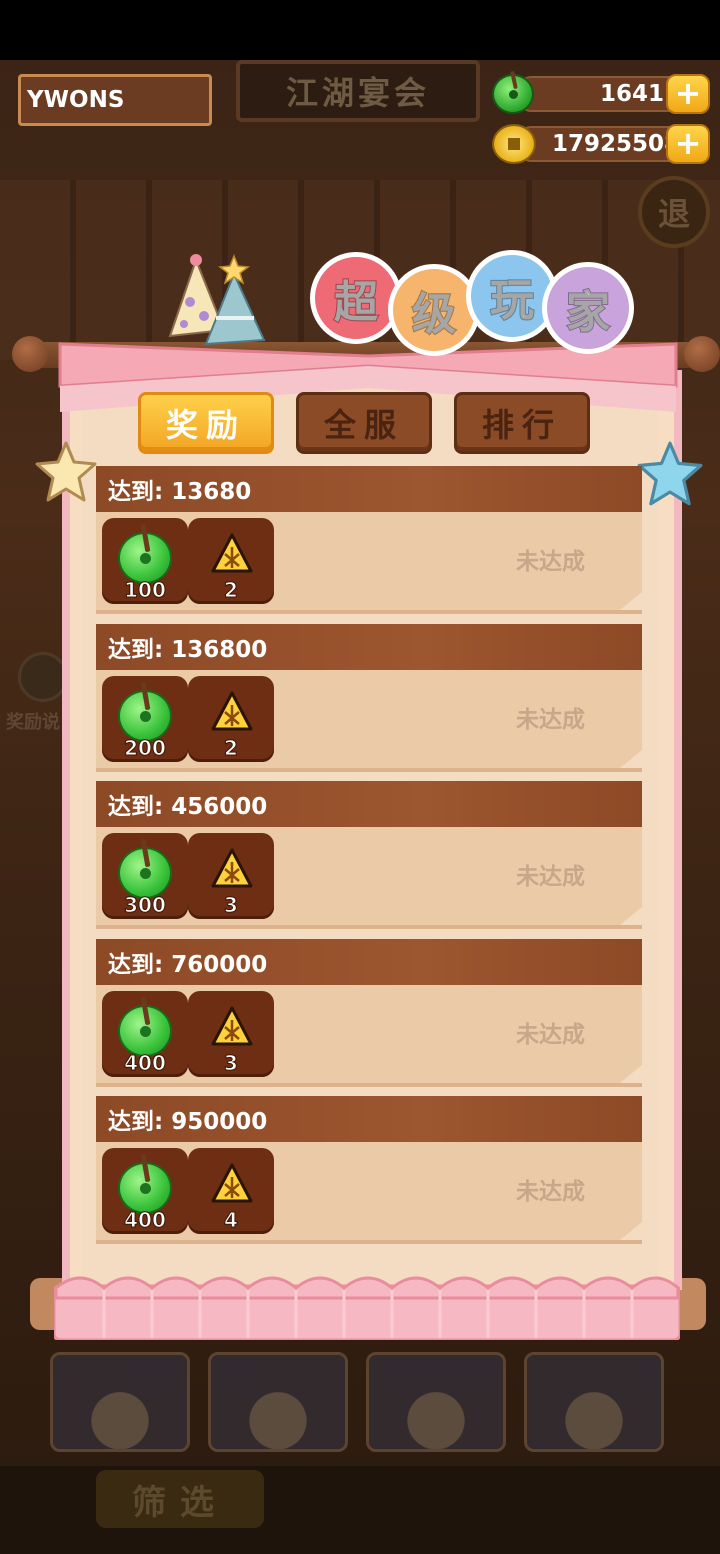 The image size is (720, 1554). Describe the element at coordinates (206, 423) in the screenshot. I see `tab-reward: 奖励` at that location.